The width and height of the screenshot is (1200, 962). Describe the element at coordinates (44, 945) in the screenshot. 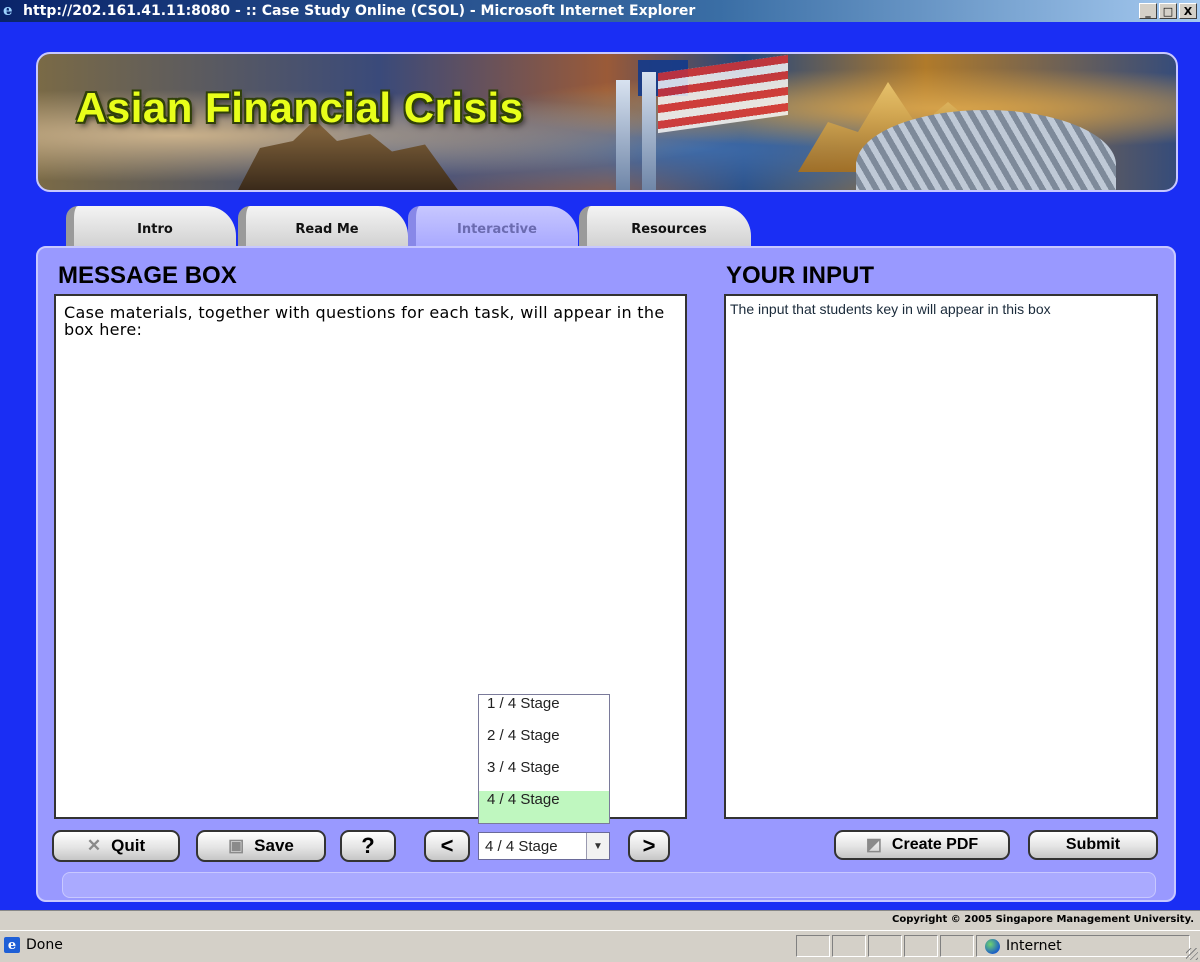

I see `status-text: Done` at that location.